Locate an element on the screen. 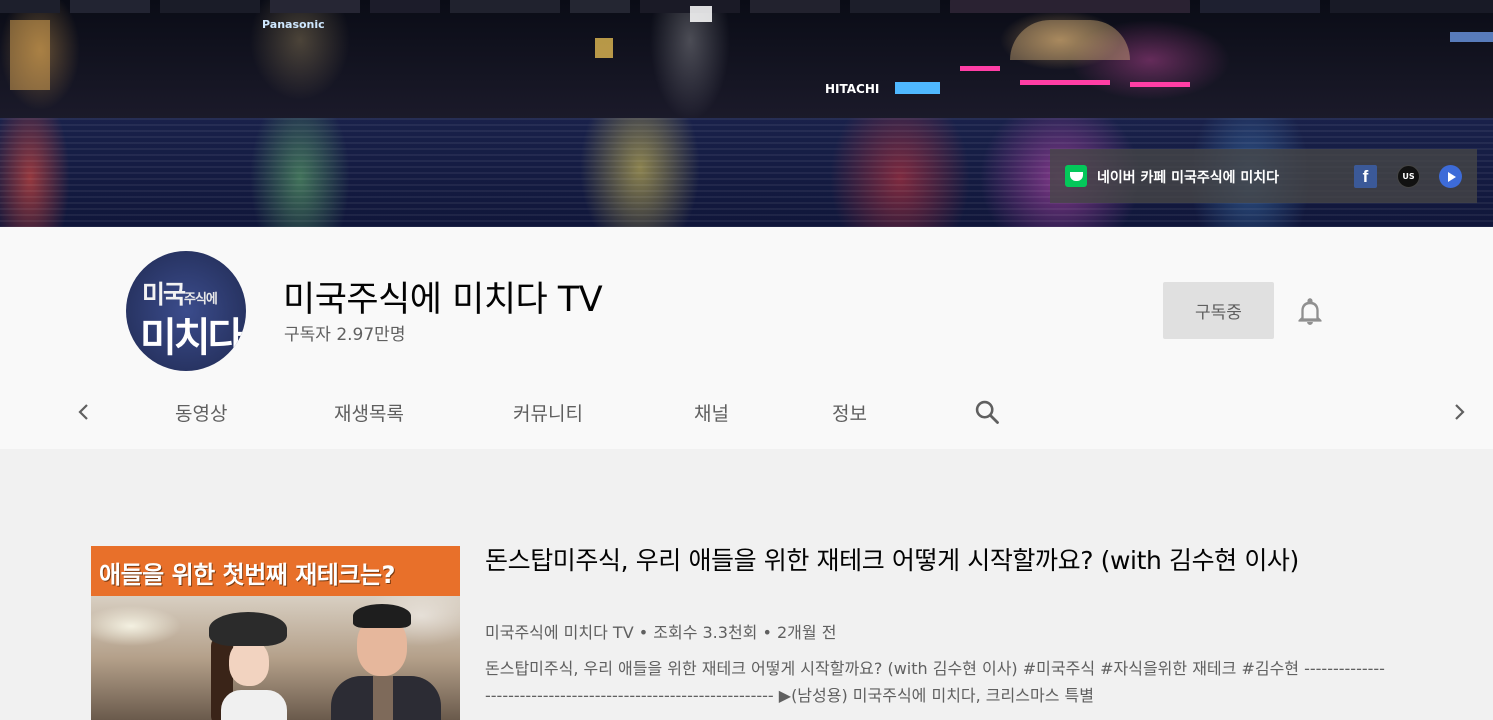 The image size is (1493, 720). tabs-left-arrow-icon is located at coordinates (84, 412).